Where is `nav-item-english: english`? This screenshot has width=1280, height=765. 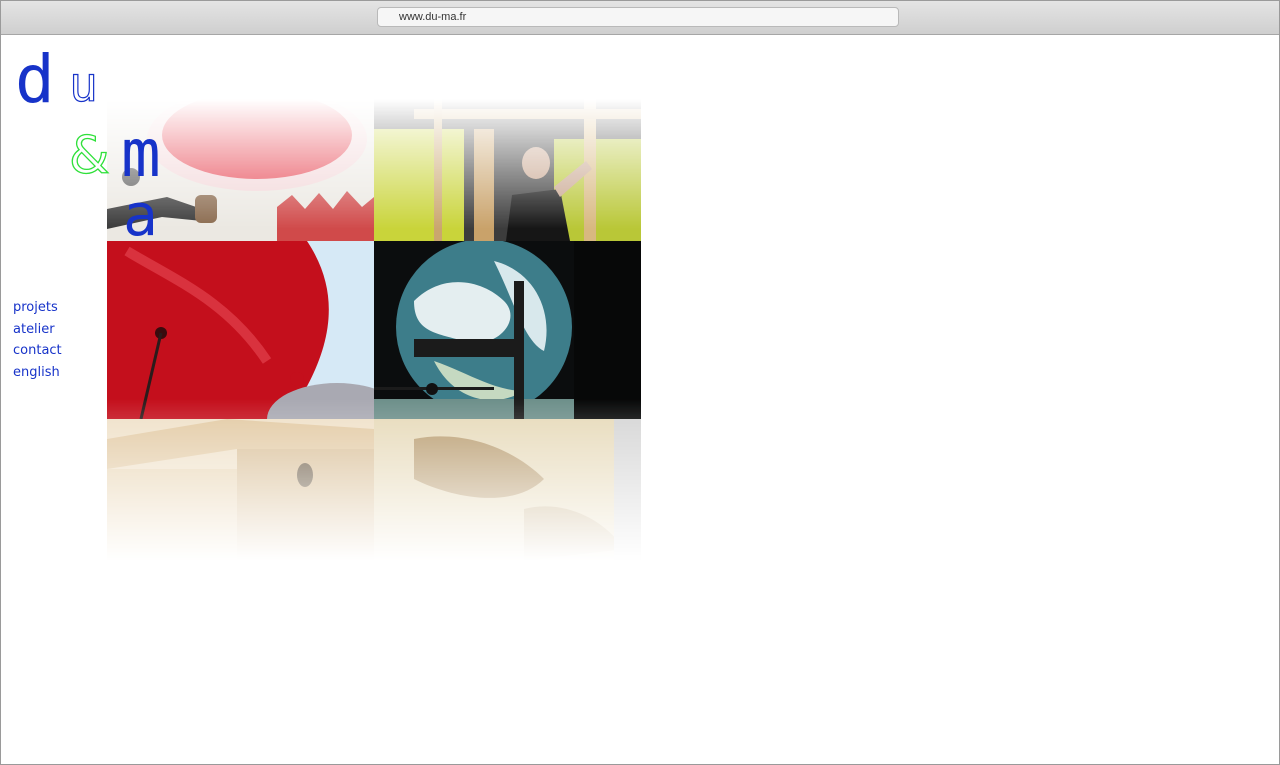 nav-item-english: english is located at coordinates (37, 373).